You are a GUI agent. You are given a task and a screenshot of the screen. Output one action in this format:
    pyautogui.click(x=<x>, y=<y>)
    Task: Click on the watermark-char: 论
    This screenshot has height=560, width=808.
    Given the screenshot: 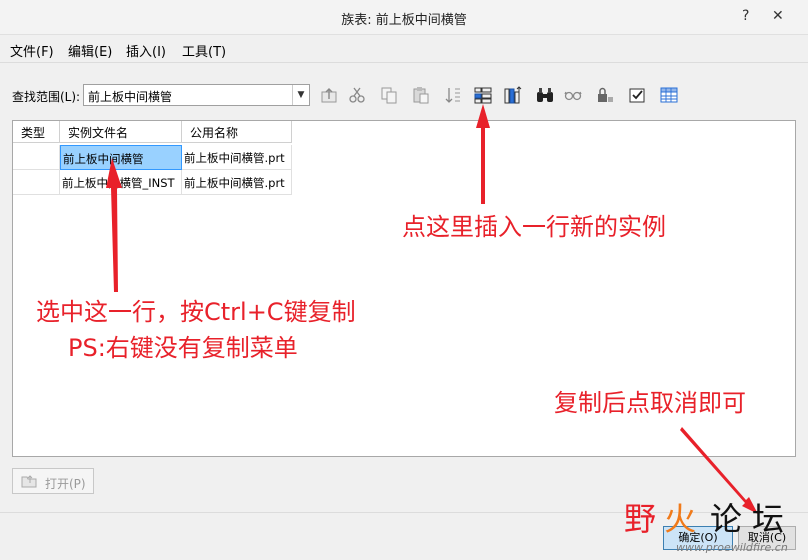 What is the action you would take?
    pyautogui.click(x=726, y=519)
    